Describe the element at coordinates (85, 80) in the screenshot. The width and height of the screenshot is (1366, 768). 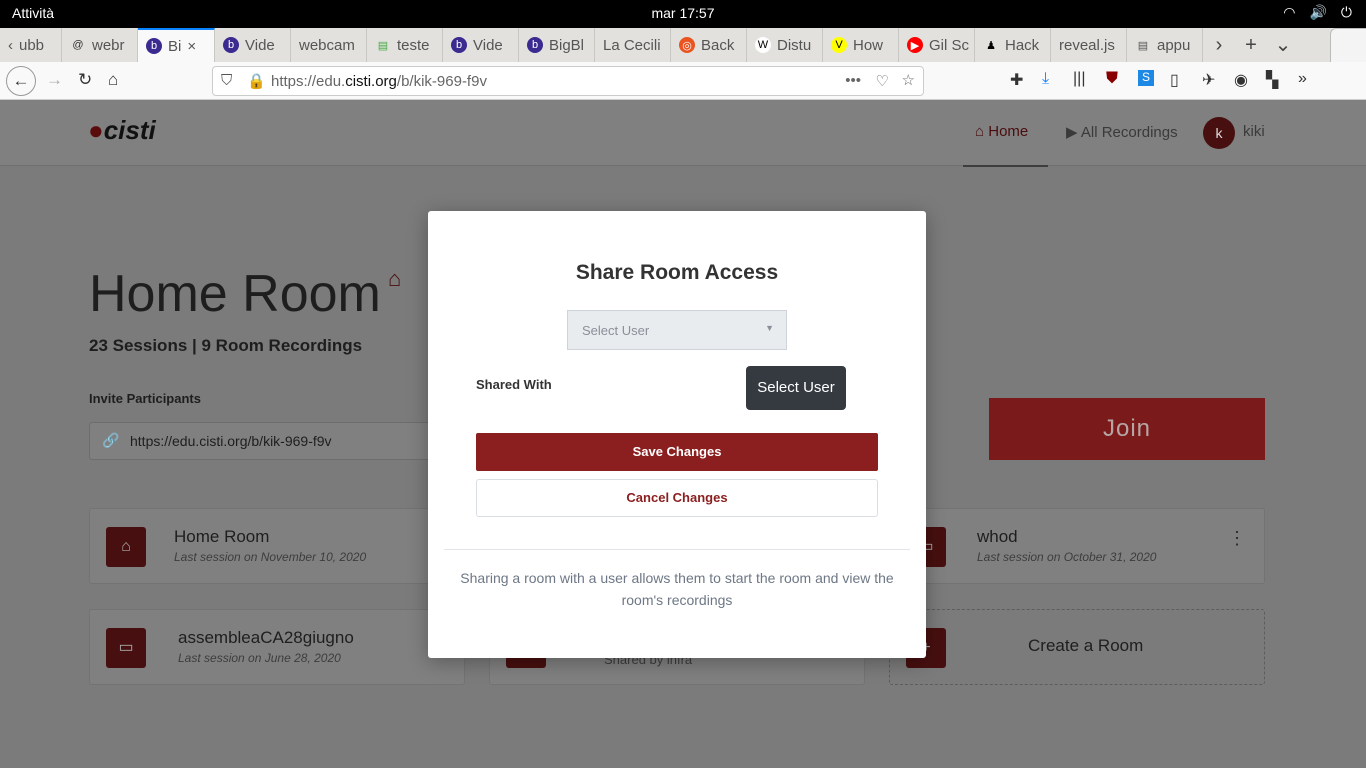
I see `reload-icon: ↻` at that location.